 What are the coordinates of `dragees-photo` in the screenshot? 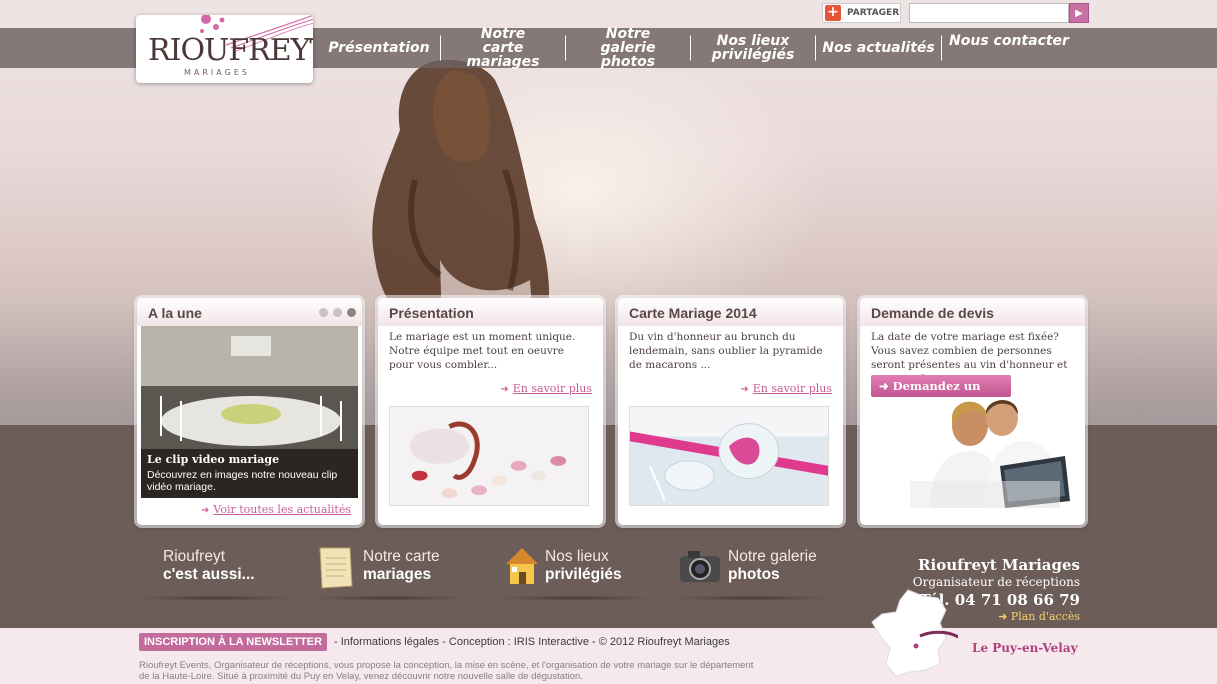 It's located at (489, 456).